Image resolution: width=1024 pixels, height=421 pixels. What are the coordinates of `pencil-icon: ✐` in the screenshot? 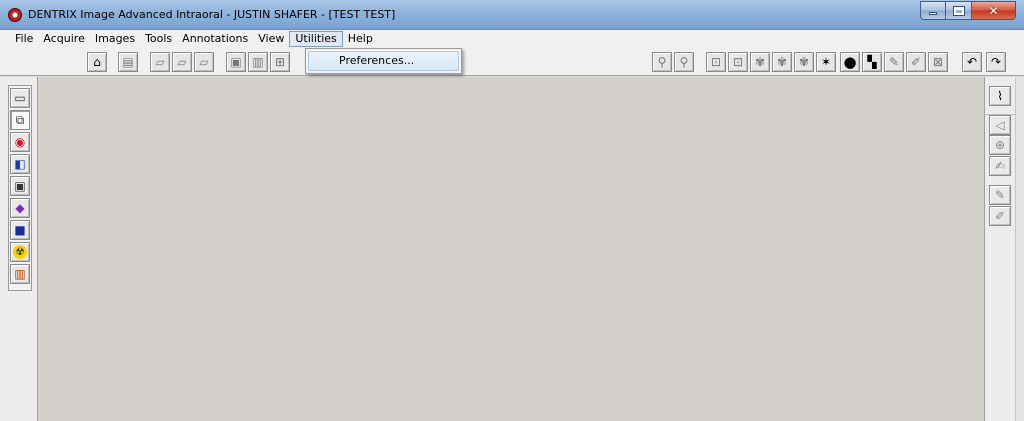 It's located at (1000, 216).